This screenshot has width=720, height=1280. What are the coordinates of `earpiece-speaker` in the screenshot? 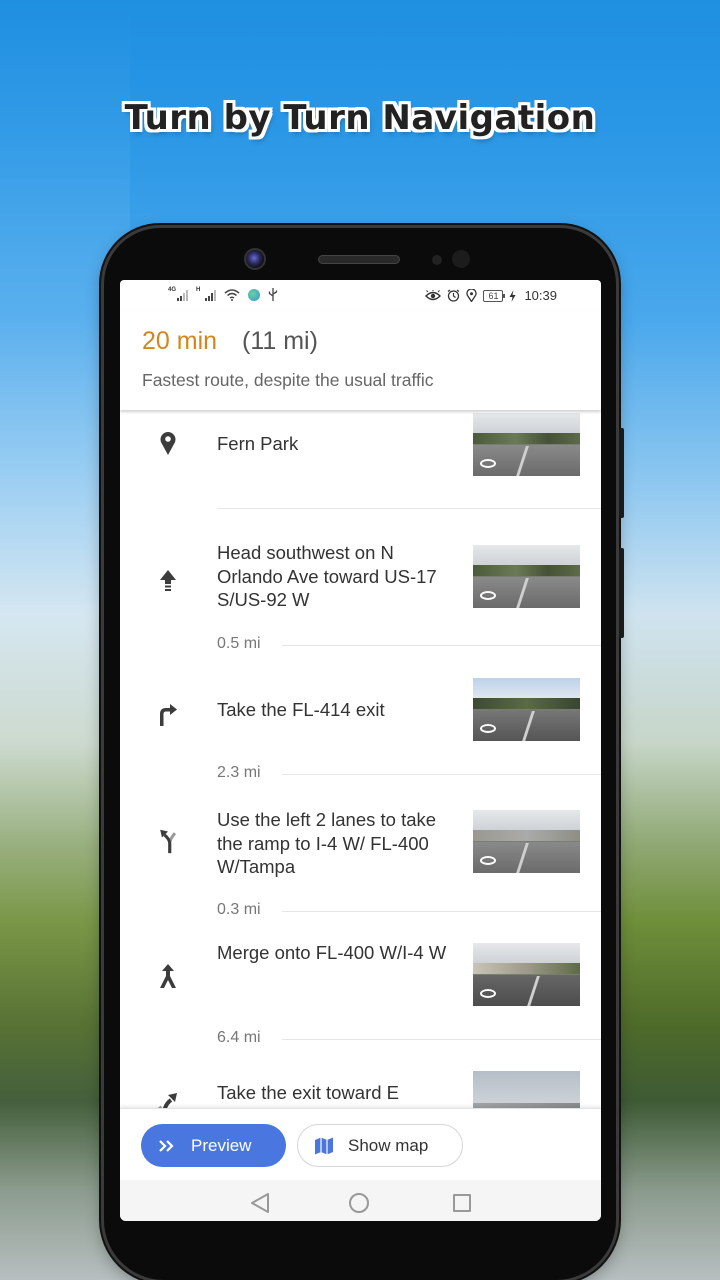 It's located at (359, 259).